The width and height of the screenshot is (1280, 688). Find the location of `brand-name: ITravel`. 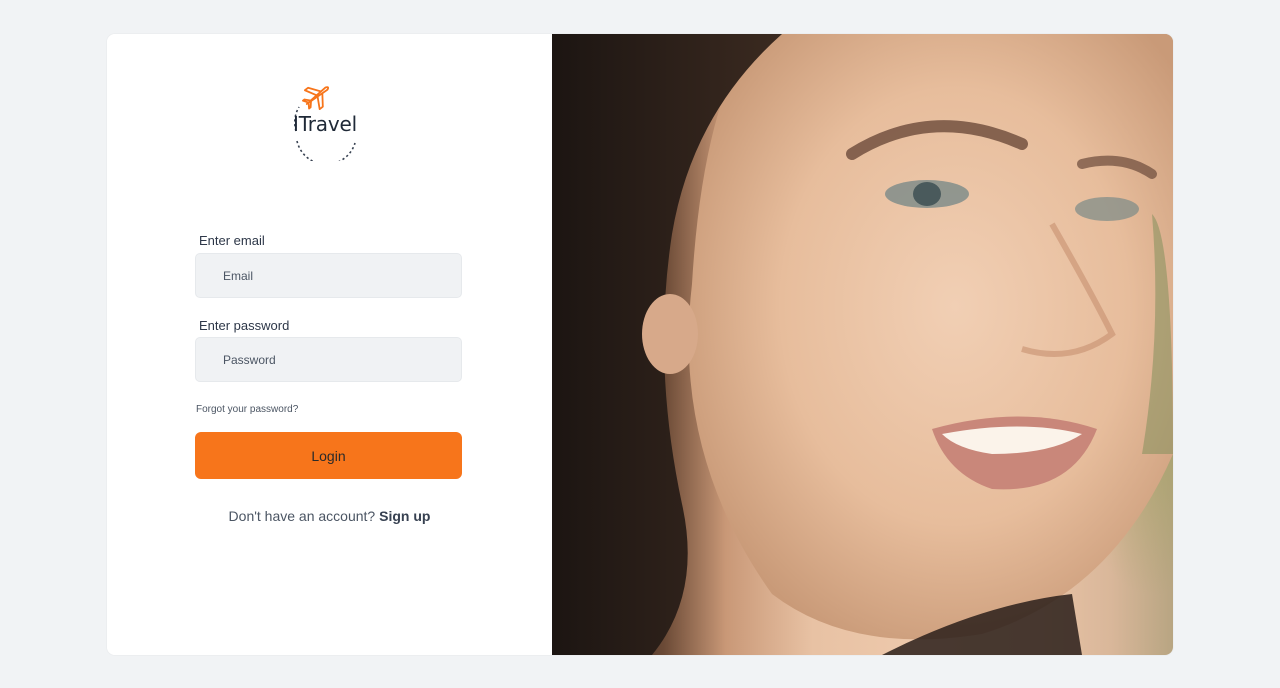

brand-name: ITravel is located at coordinates (325, 124).